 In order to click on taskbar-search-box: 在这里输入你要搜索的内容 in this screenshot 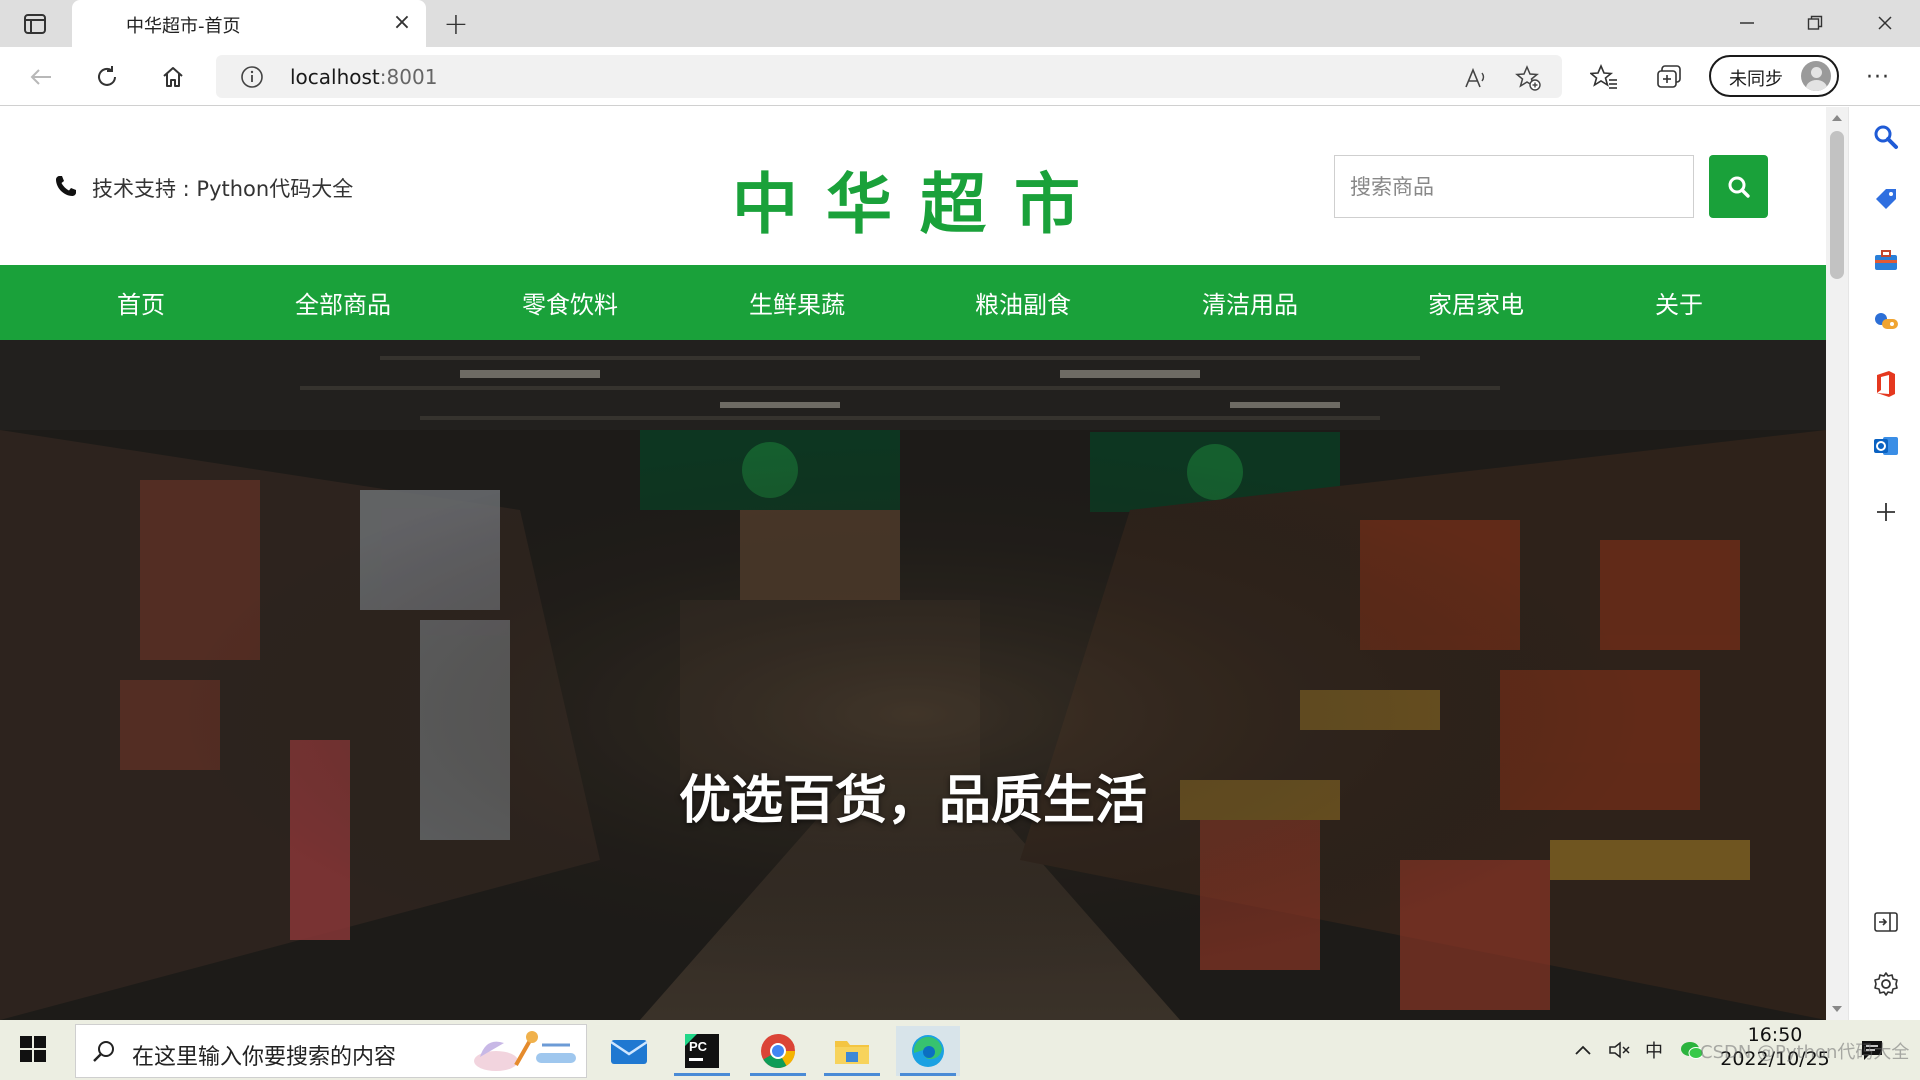, I will do `click(331, 1051)`.